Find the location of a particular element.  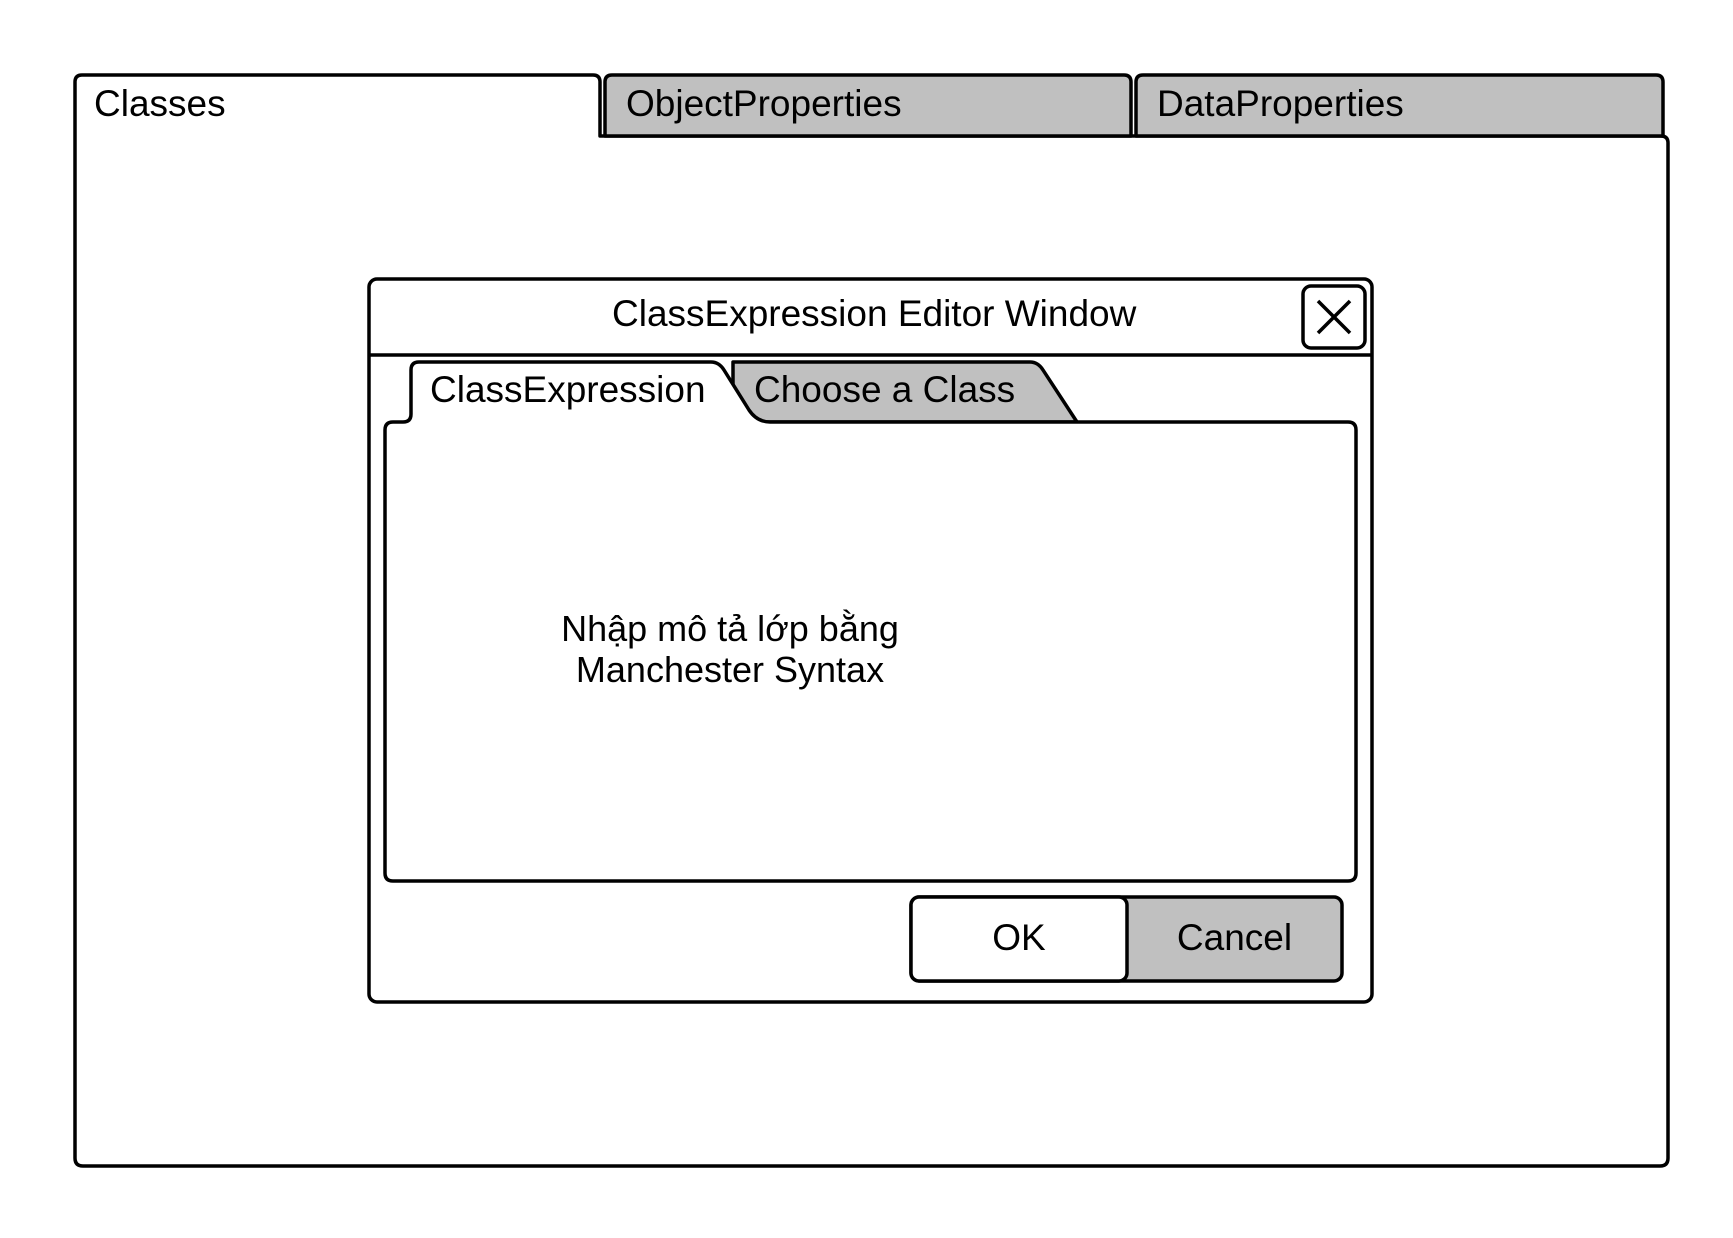

tab-dataproperties: DataProperties is located at coordinates (1399, 105).